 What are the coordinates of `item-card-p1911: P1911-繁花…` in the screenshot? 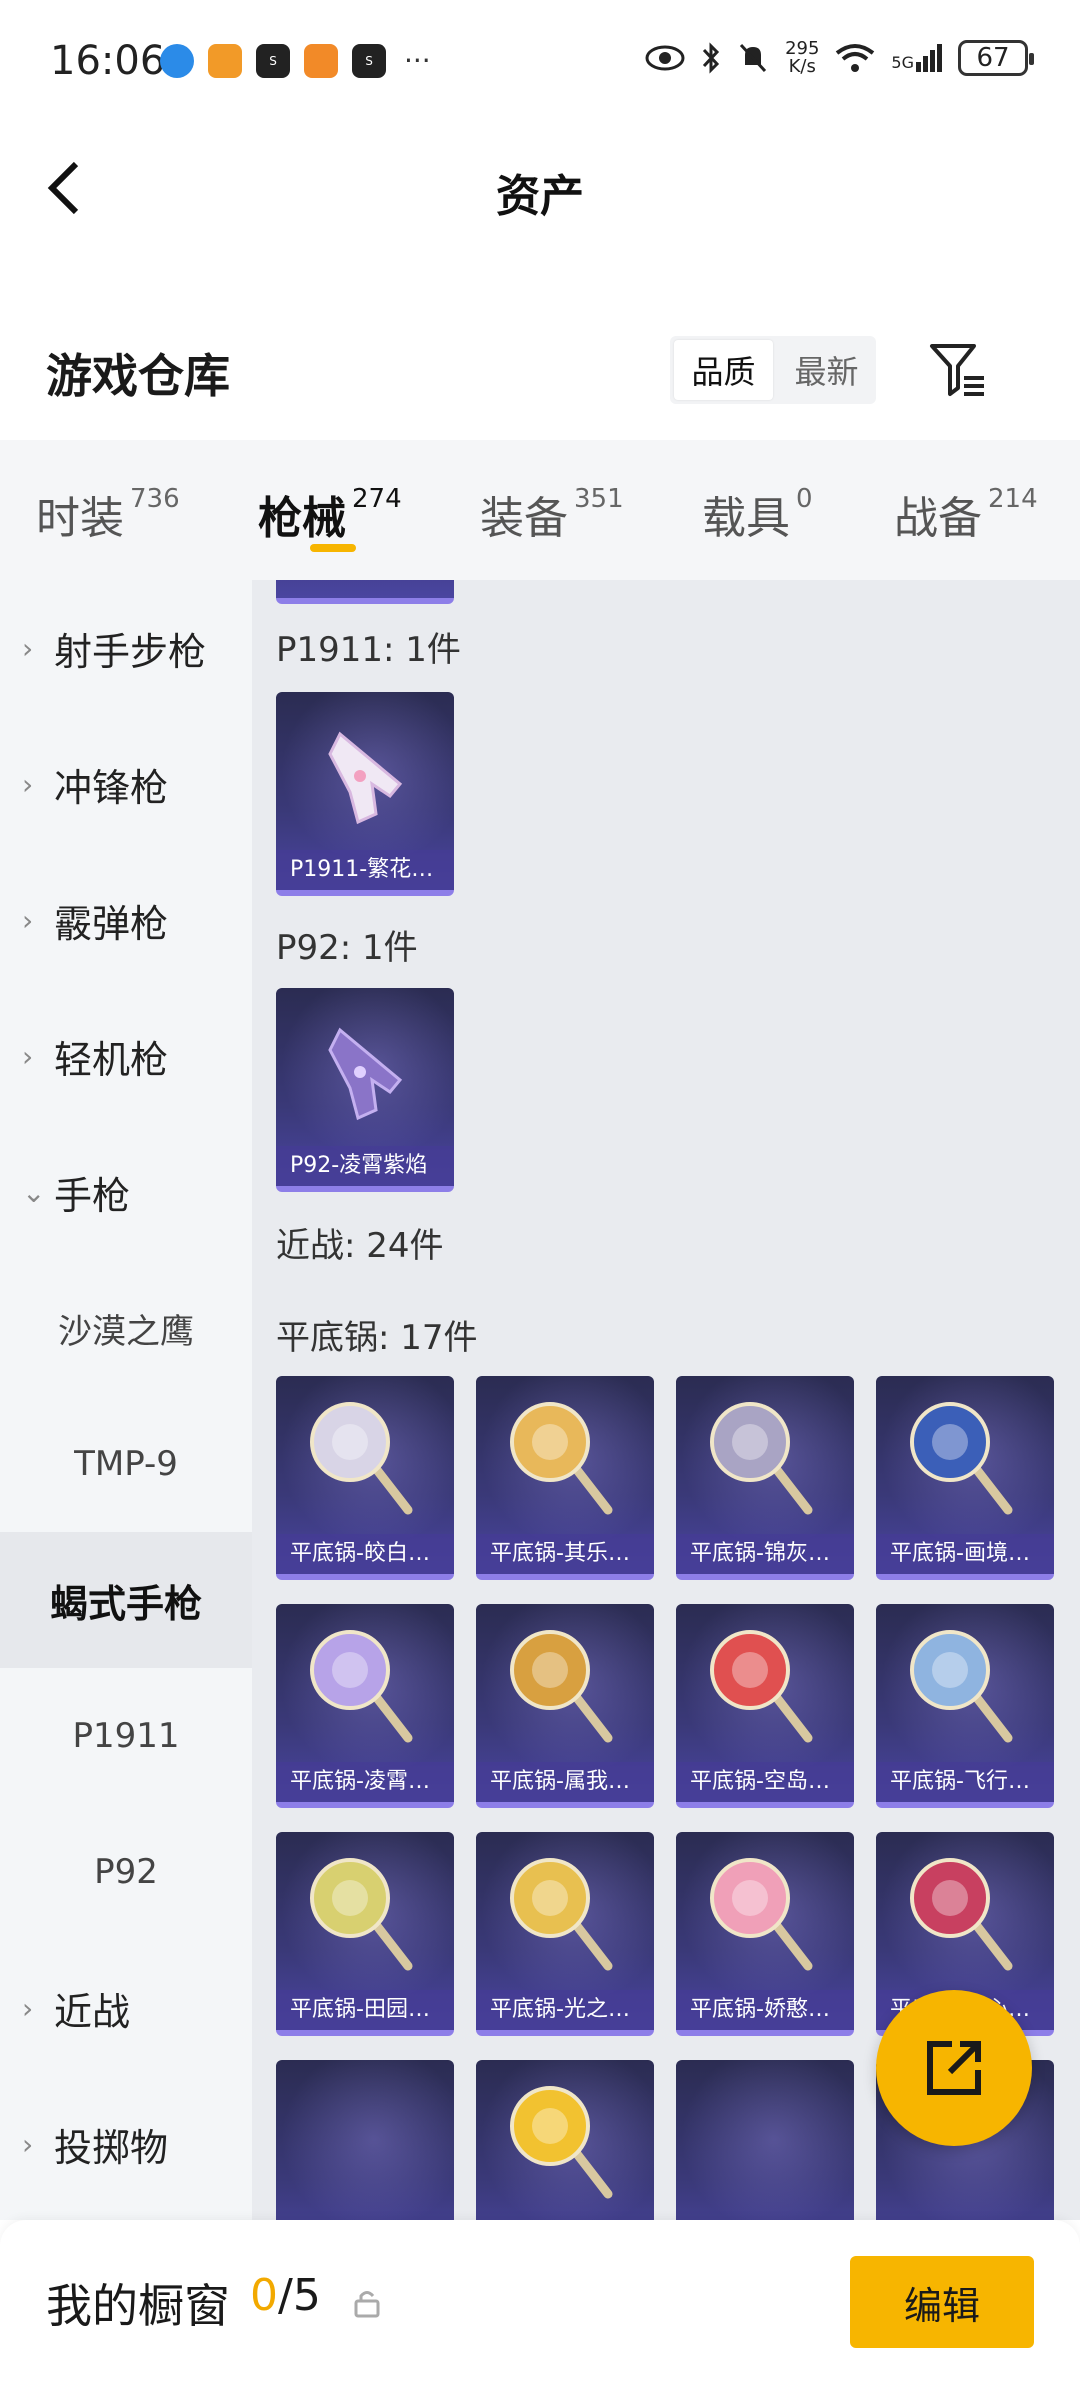 It's located at (365, 794).